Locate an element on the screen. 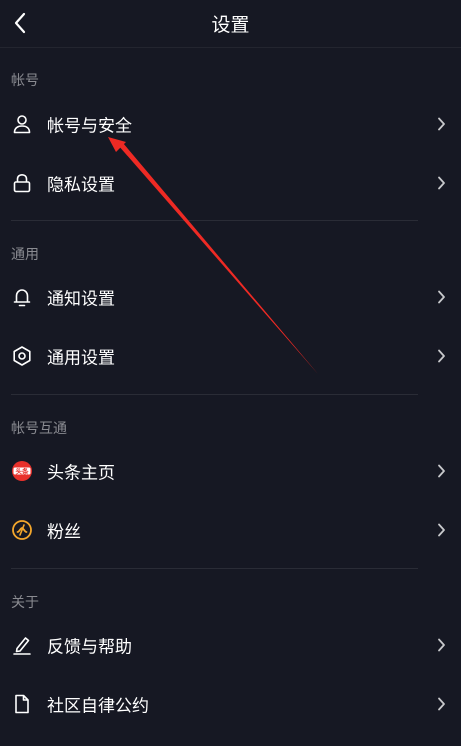  top-bar: 设置 is located at coordinates (230, 24).